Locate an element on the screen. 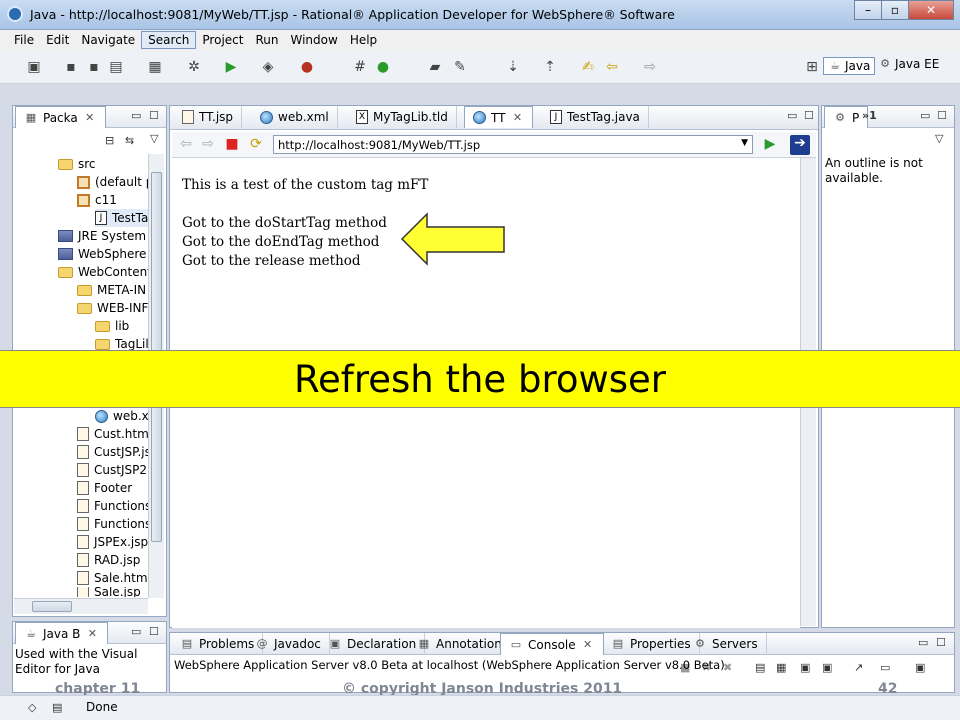 Image resolution: width=960 pixels, height=720 pixels. tree-item: META-IN is located at coordinates (111, 290).